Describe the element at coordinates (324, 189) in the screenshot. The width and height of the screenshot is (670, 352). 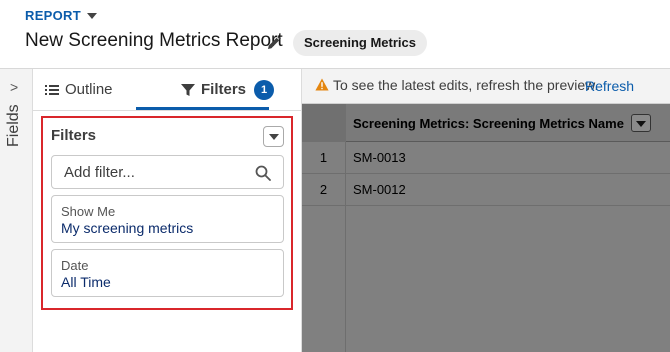
I see `row-number: 2` at that location.